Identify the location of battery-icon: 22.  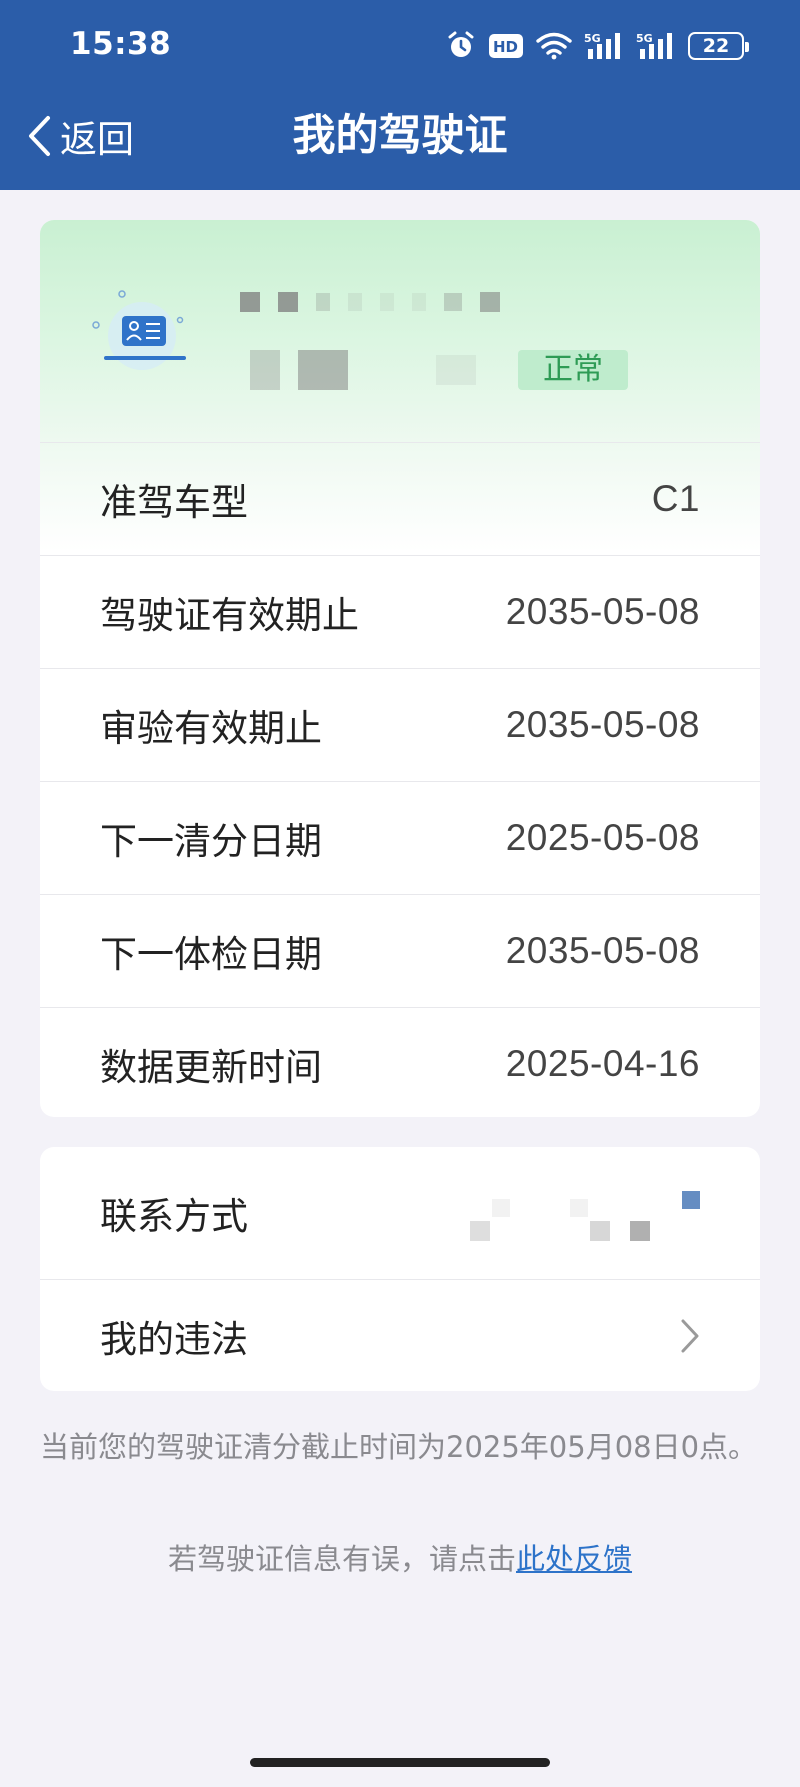
(718, 46).